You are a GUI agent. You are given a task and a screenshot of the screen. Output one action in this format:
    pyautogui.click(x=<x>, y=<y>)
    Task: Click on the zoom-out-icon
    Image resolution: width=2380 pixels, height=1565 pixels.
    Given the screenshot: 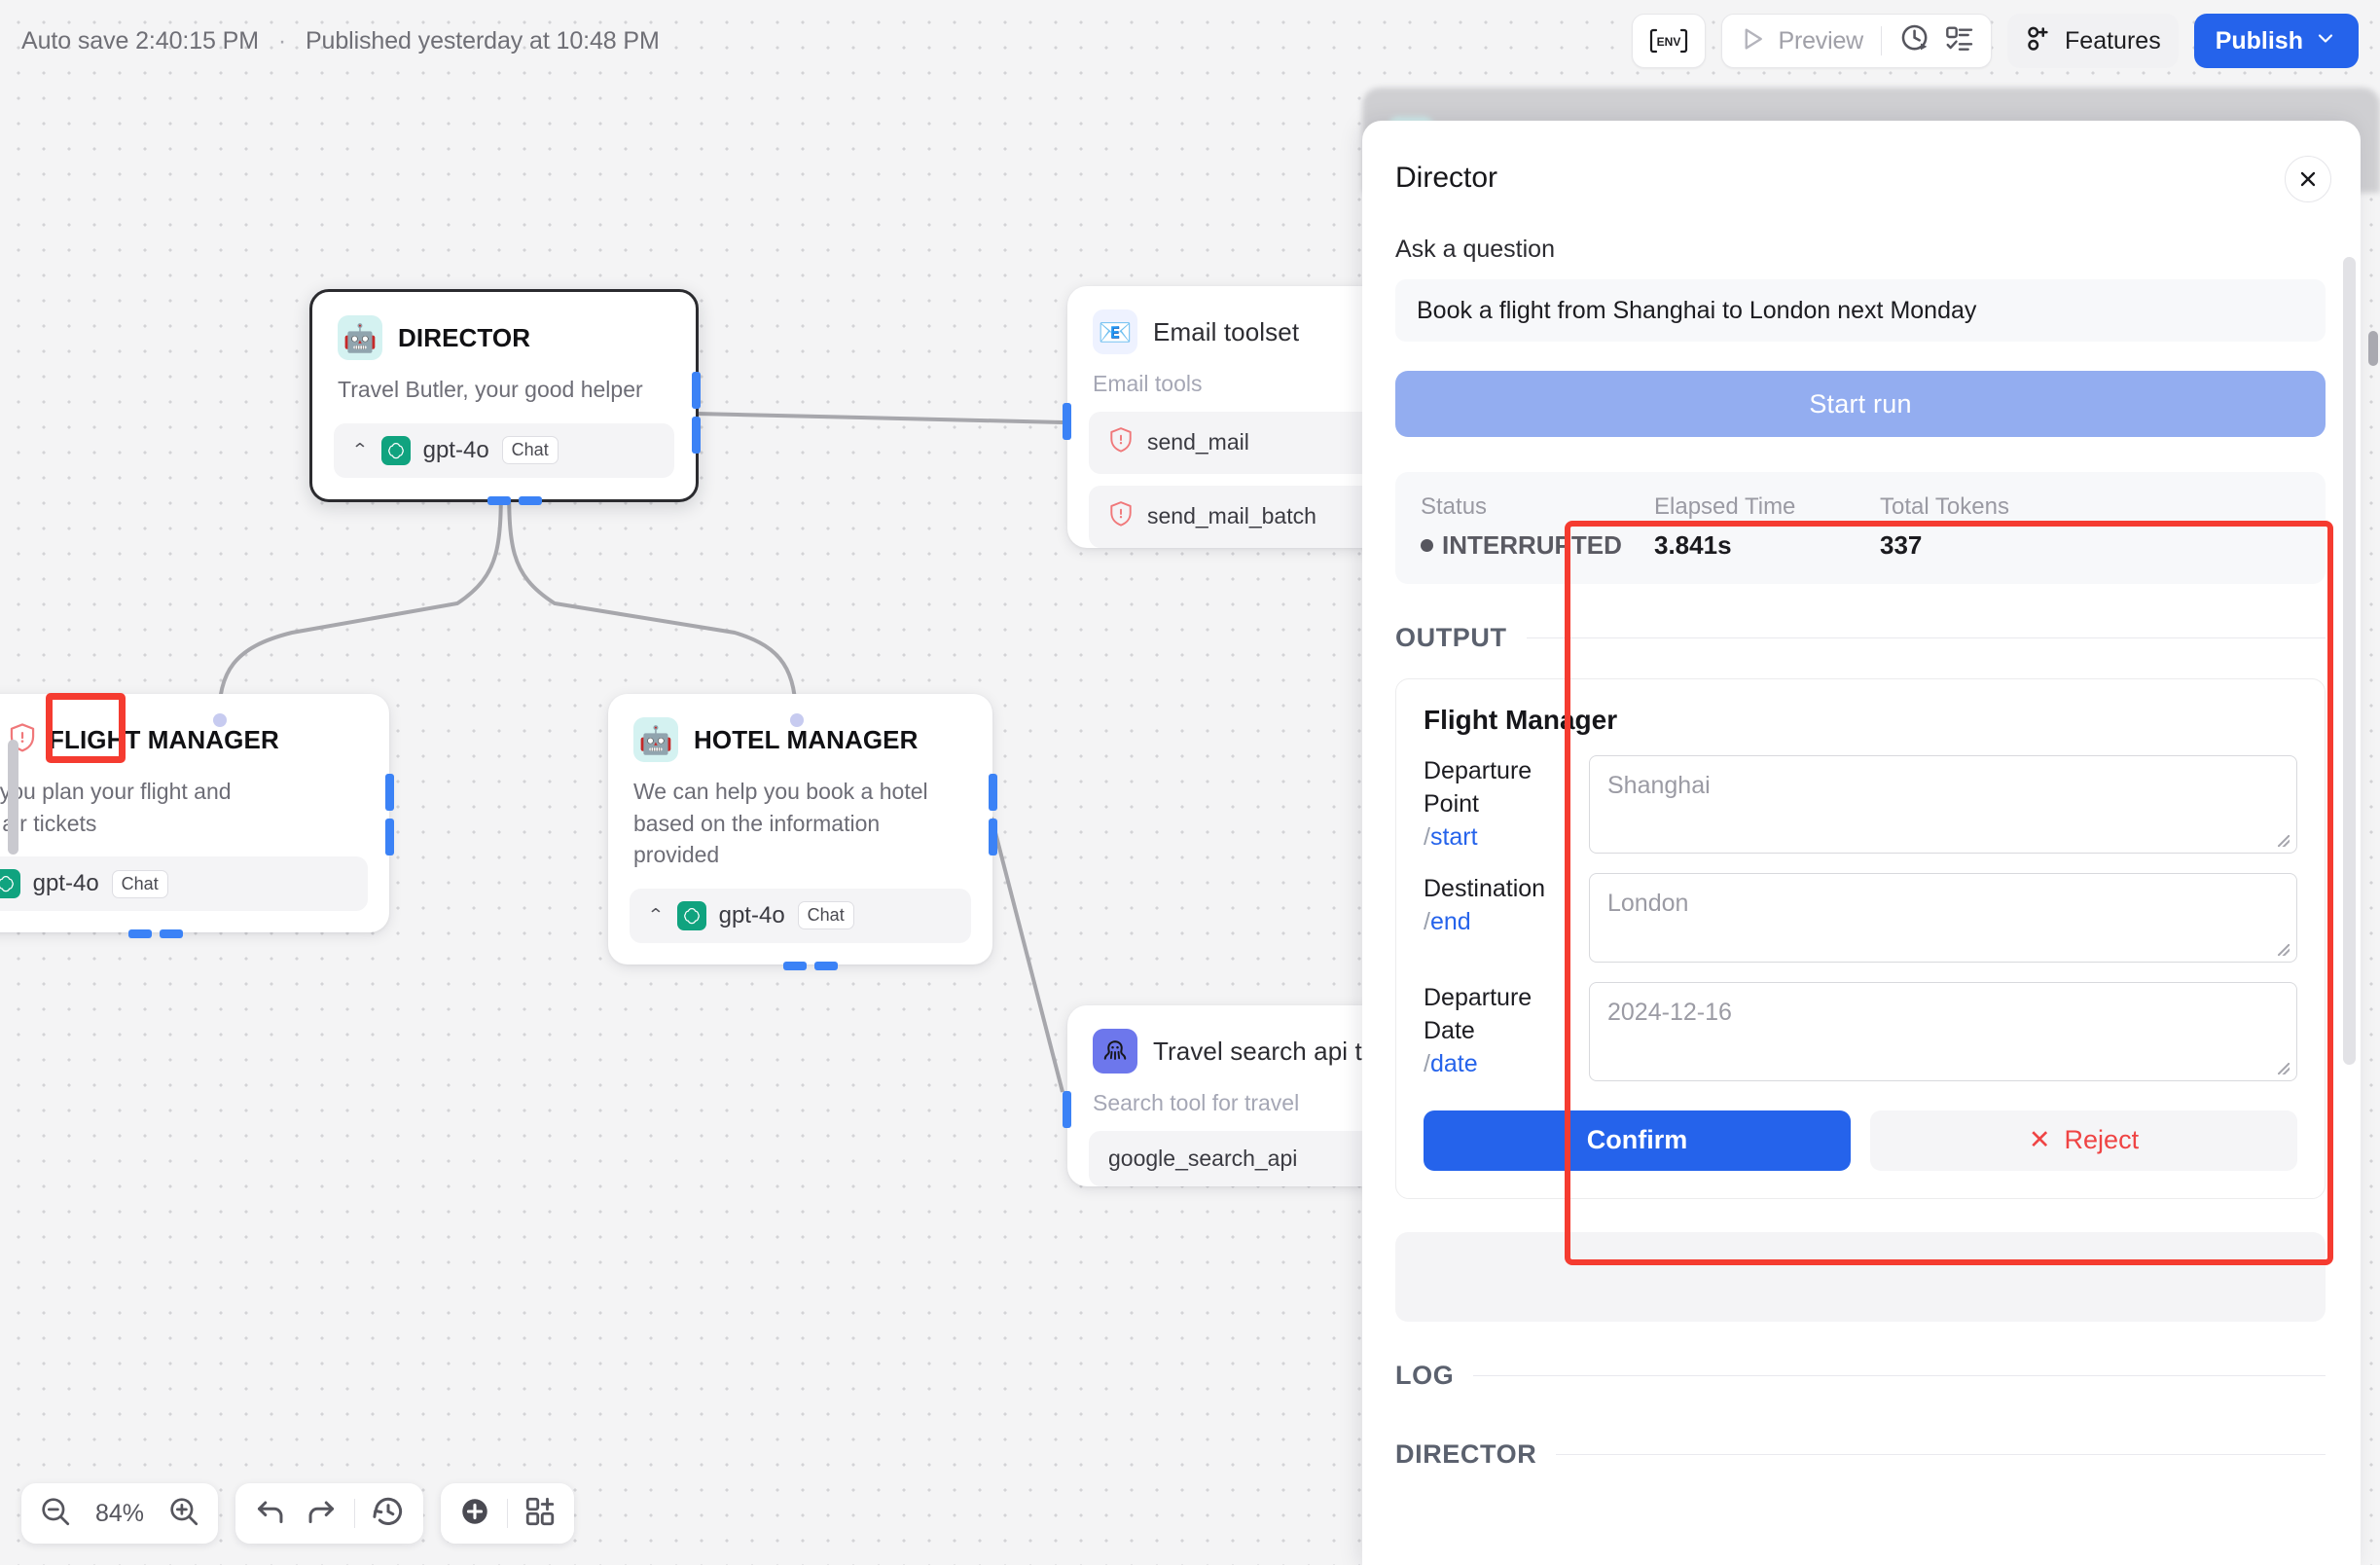 What is the action you would take?
    pyautogui.click(x=55, y=1514)
    